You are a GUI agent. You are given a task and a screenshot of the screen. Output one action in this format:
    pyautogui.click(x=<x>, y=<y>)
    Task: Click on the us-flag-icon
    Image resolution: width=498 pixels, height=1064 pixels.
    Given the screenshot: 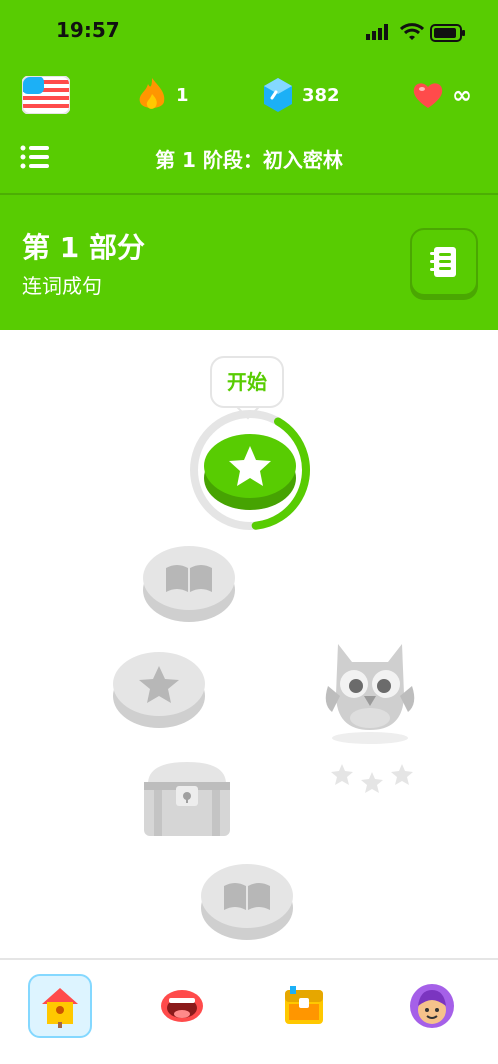 What is the action you would take?
    pyautogui.click(x=46, y=95)
    